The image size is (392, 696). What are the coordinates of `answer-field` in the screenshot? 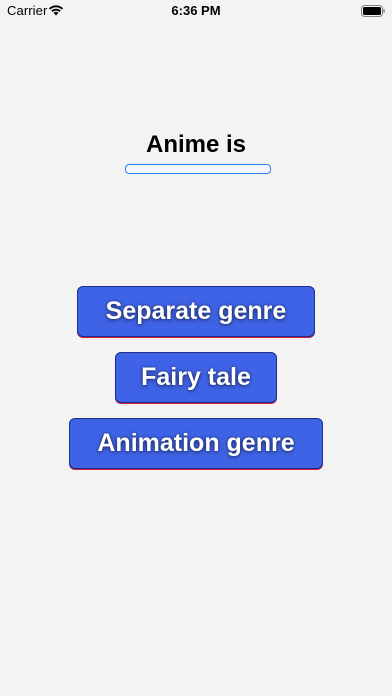 It's located at (198, 169).